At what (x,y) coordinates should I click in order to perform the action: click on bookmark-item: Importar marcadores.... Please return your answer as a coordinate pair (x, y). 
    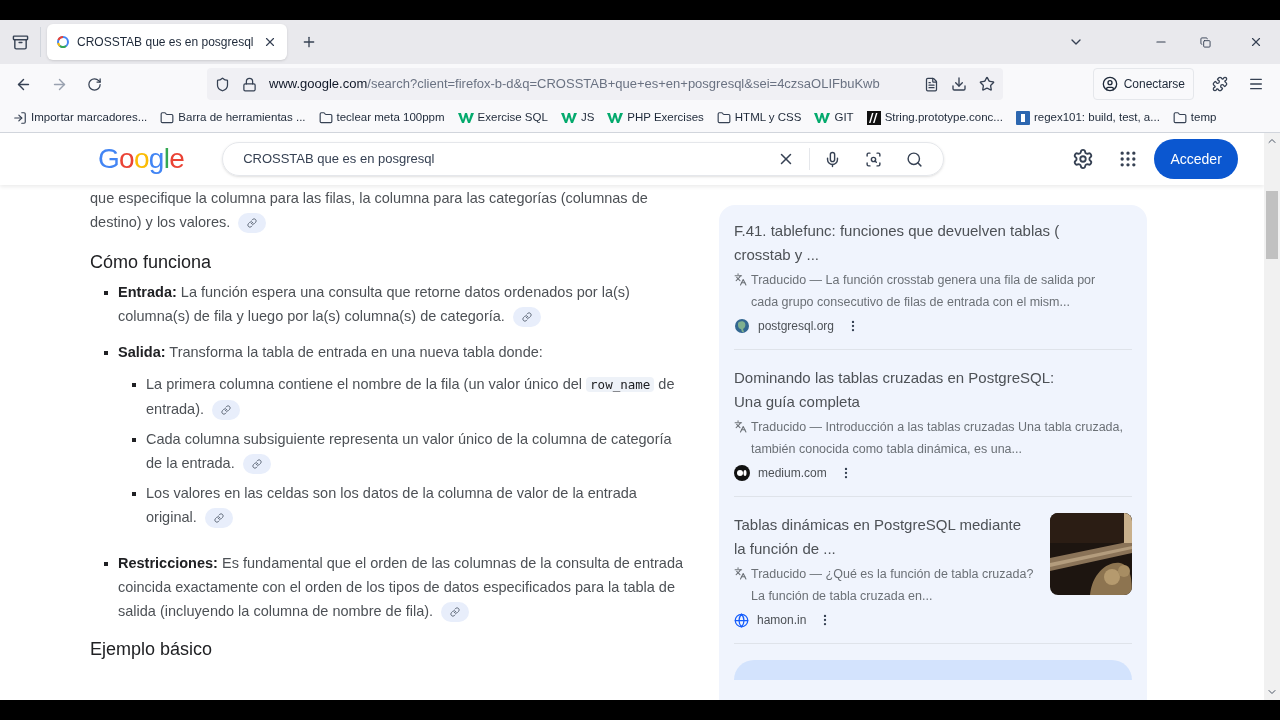
    Looking at the image, I should click on (80, 118).